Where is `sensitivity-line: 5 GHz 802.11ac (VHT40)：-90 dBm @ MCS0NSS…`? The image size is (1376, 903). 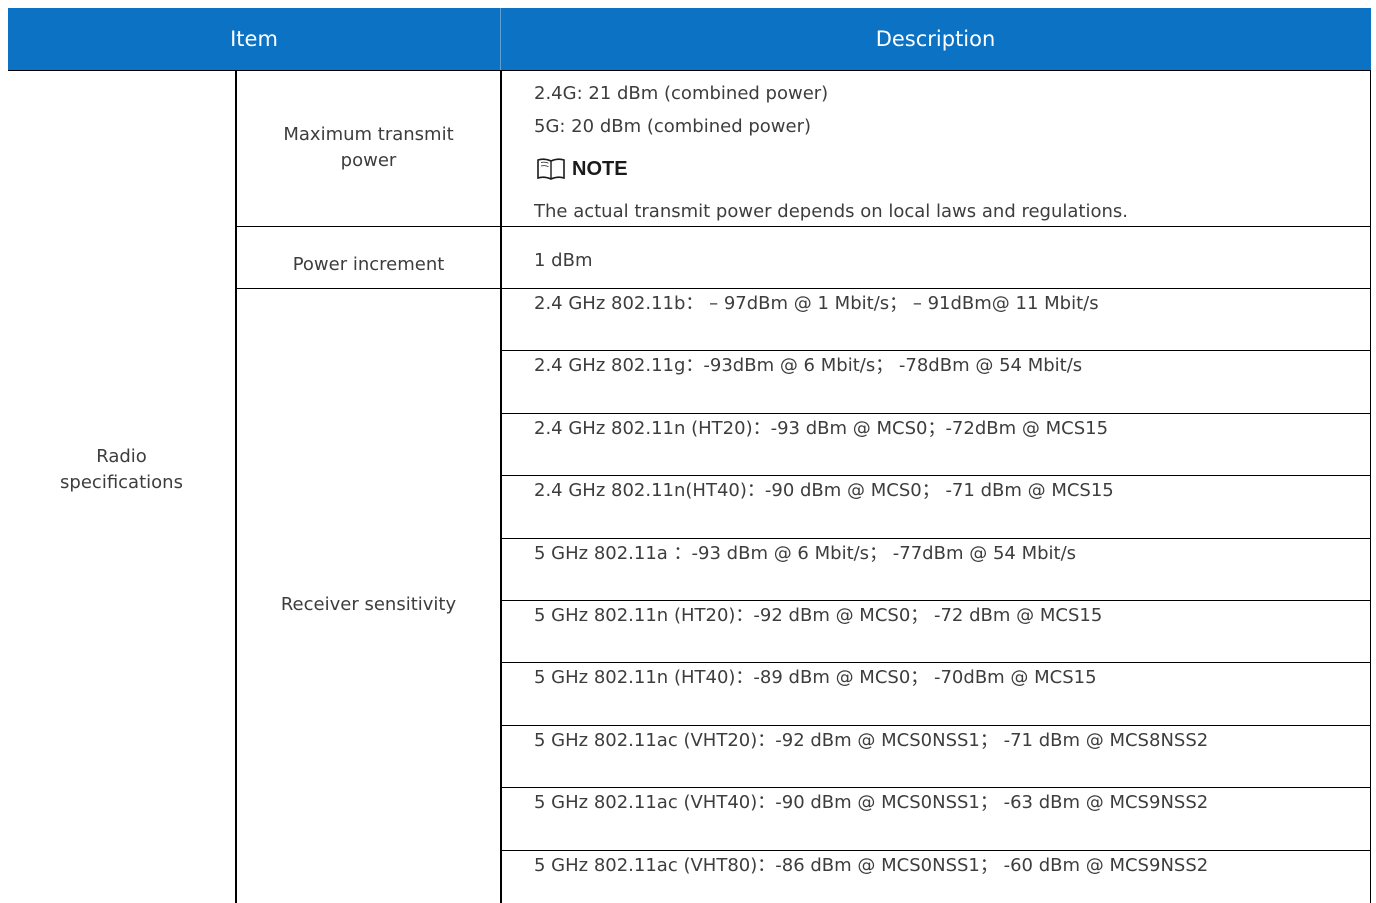 sensitivity-line: 5 GHz 802.11ac (VHT40)：-90 dBm @ MCS0NSS… is located at coordinates (871, 803).